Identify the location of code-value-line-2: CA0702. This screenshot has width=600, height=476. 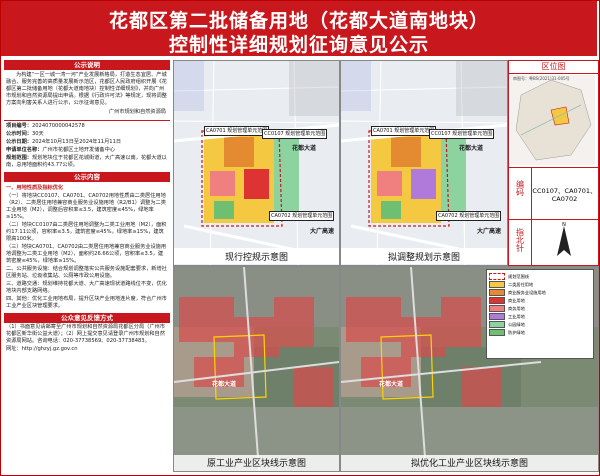
(564, 199).